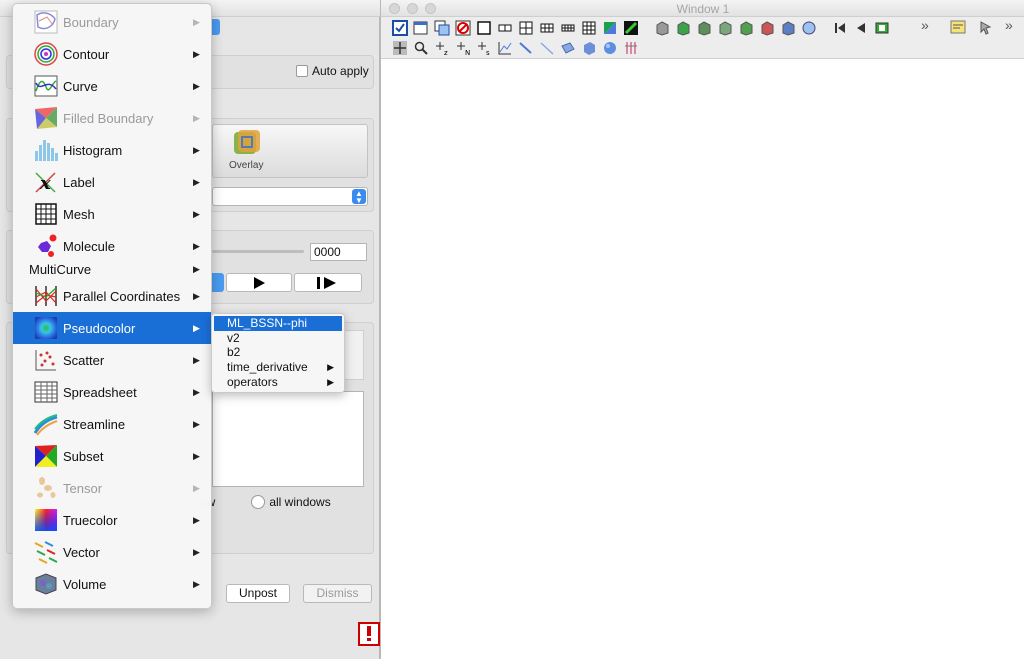 The image size is (1024, 659). What do you see at coordinates (809, 27) in the screenshot?
I see `lock-view-icon` at bounding box center [809, 27].